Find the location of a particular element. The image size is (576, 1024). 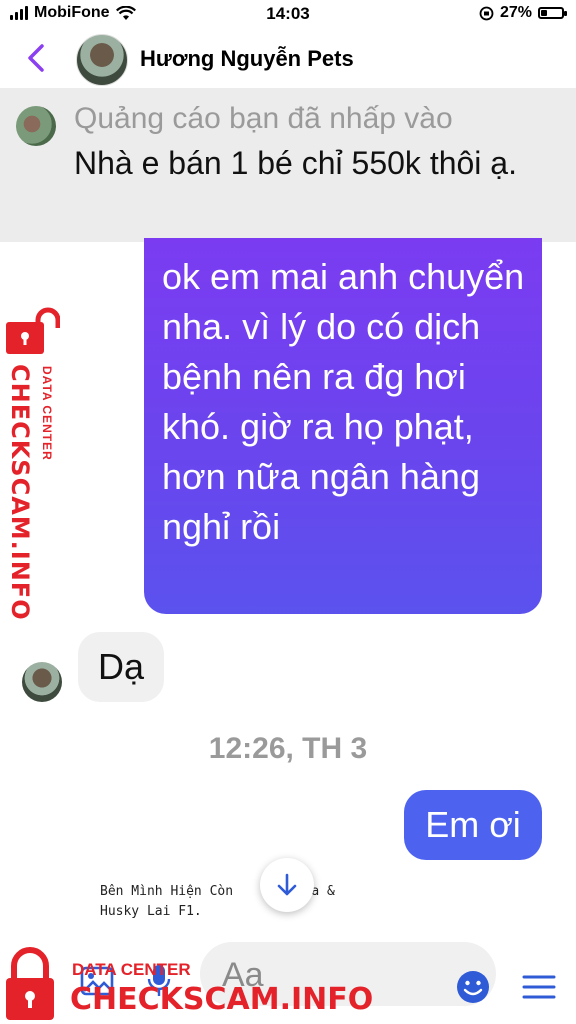

ad-note: Quảng cáo bạn đã nhấp vào is located at coordinates (263, 118).